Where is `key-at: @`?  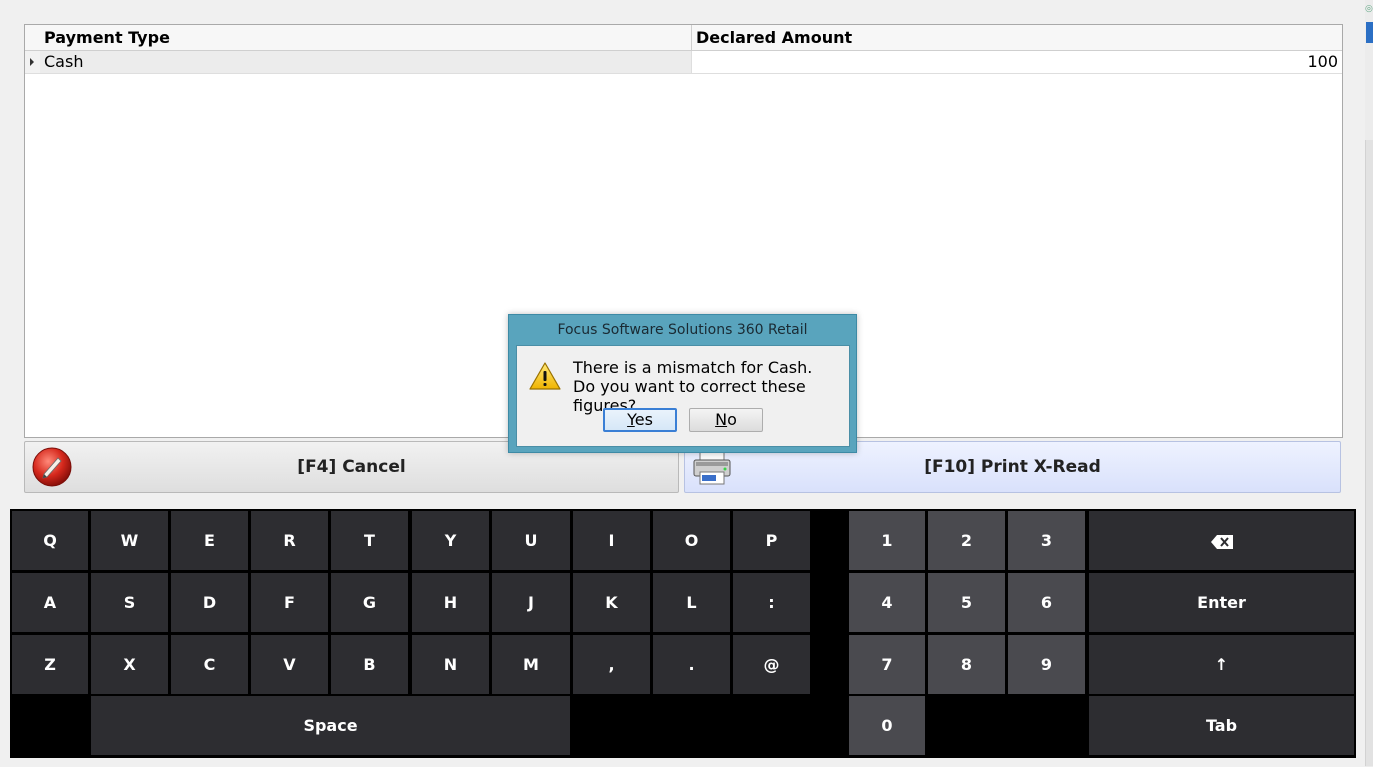
key-at: @ is located at coordinates (771, 664).